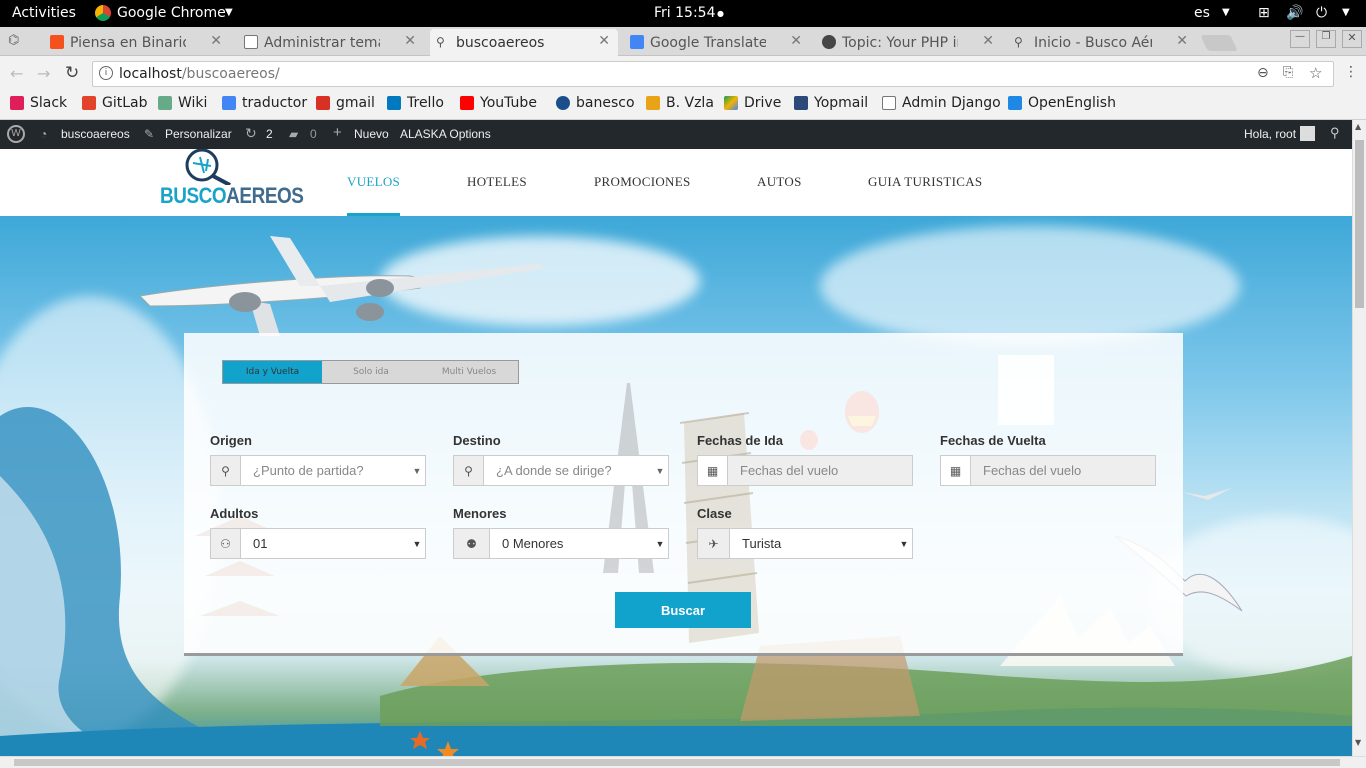 The image size is (1366, 768). Describe the element at coordinates (371, 134) in the screenshot. I see `wp-new-link: Nuevo` at that location.